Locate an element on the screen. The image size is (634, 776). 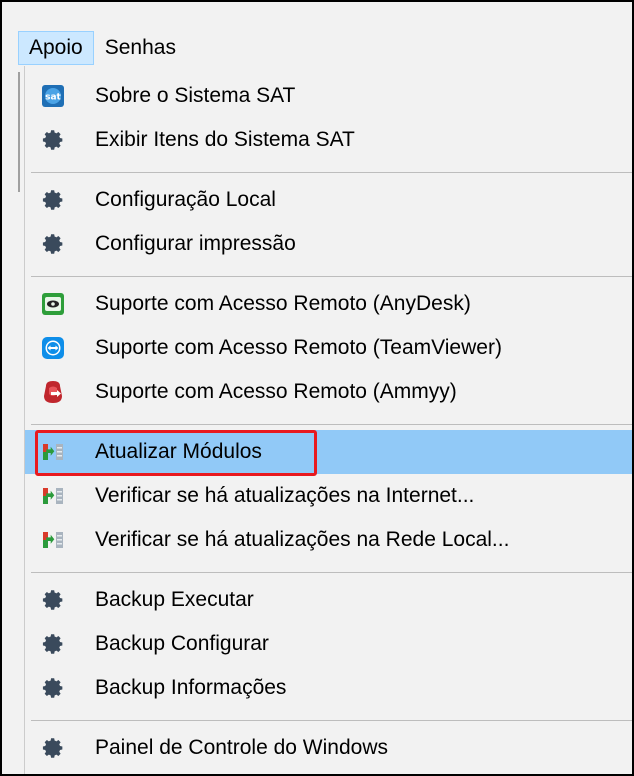
menu-item-label: Configurar impressão is located at coordinates (195, 243).